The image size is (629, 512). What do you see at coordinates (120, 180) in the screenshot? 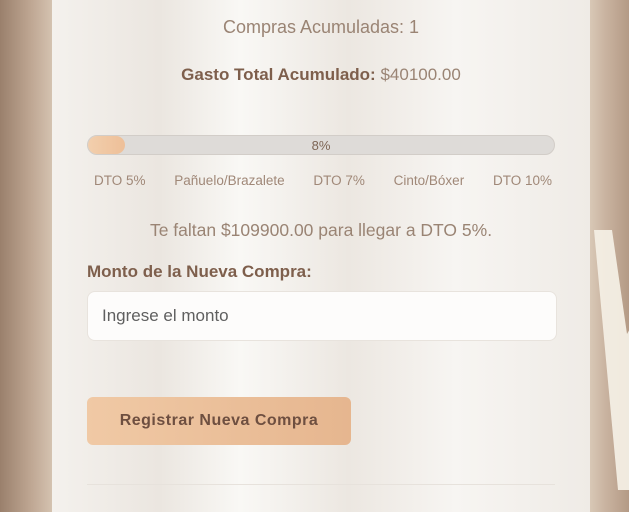
I see `milestone-label: DTO 5%` at bounding box center [120, 180].